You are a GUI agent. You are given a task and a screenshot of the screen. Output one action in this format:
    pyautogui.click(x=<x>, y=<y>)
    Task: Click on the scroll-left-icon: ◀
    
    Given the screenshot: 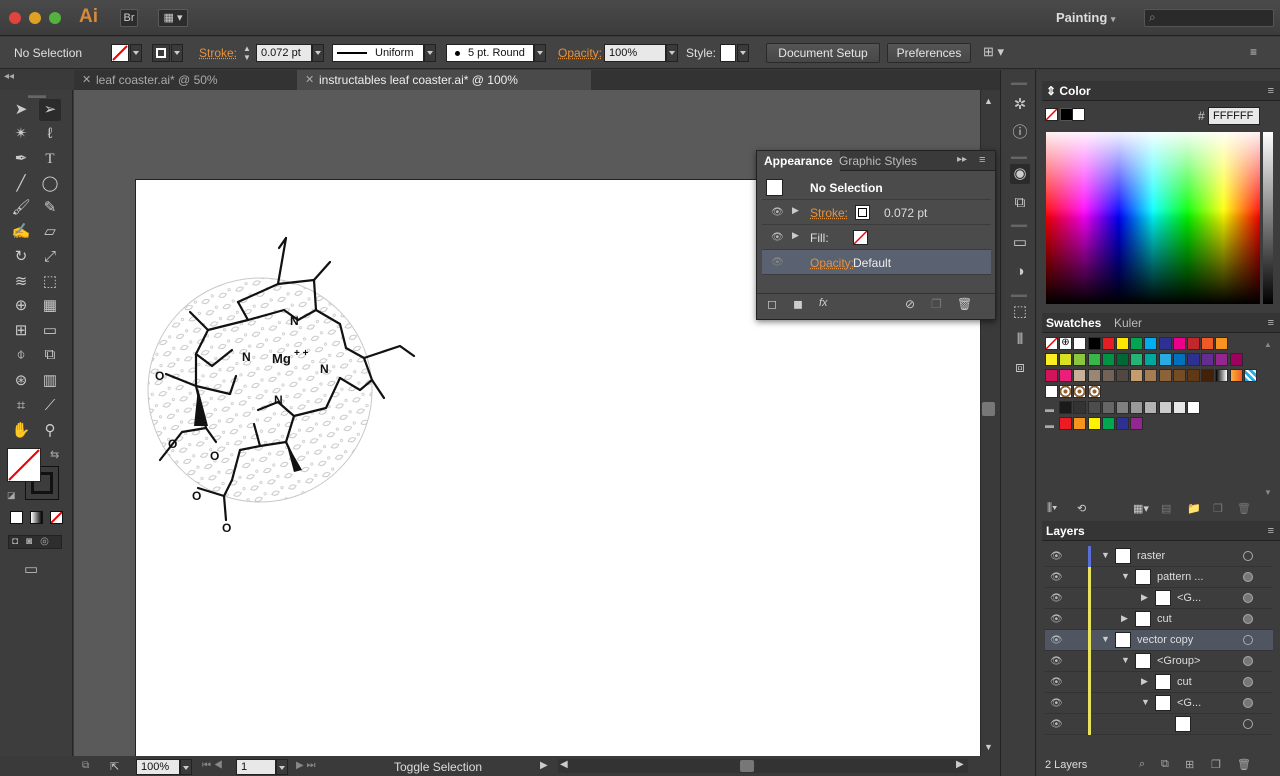 What is the action you would take?
    pyautogui.click(x=564, y=764)
    